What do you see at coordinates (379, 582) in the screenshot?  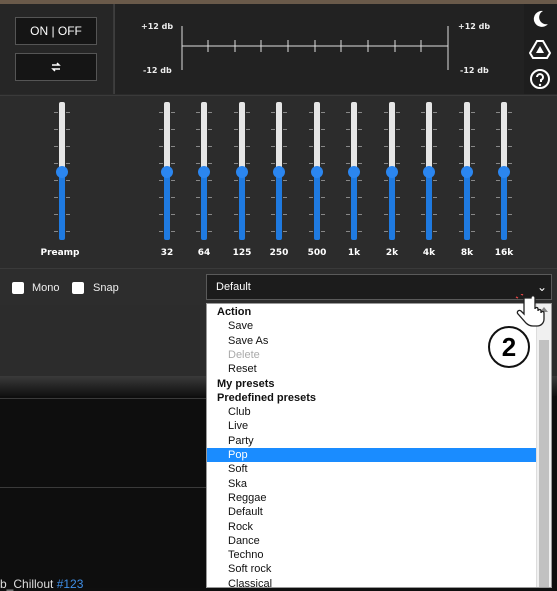 I see `preset-option: Classical` at bounding box center [379, 582].